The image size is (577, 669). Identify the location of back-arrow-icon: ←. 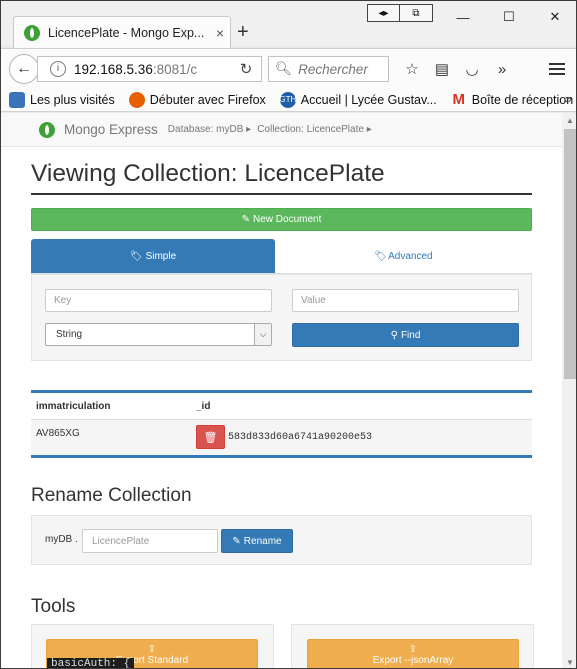
(24, 68).